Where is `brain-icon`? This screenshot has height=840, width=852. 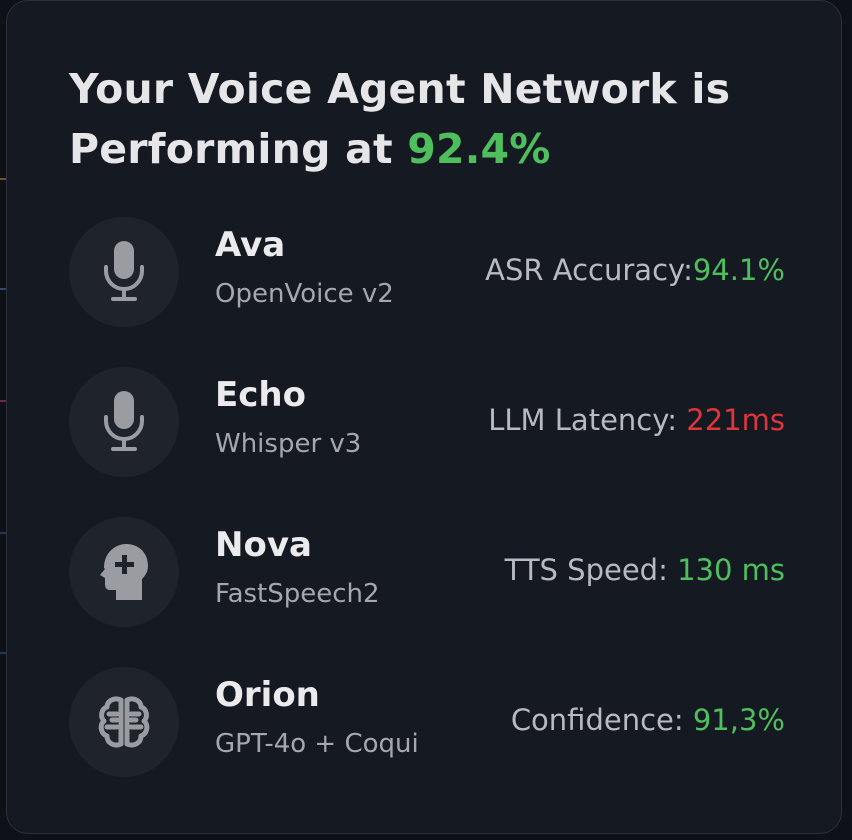 brain-icon is located at coordinates (124, 722).